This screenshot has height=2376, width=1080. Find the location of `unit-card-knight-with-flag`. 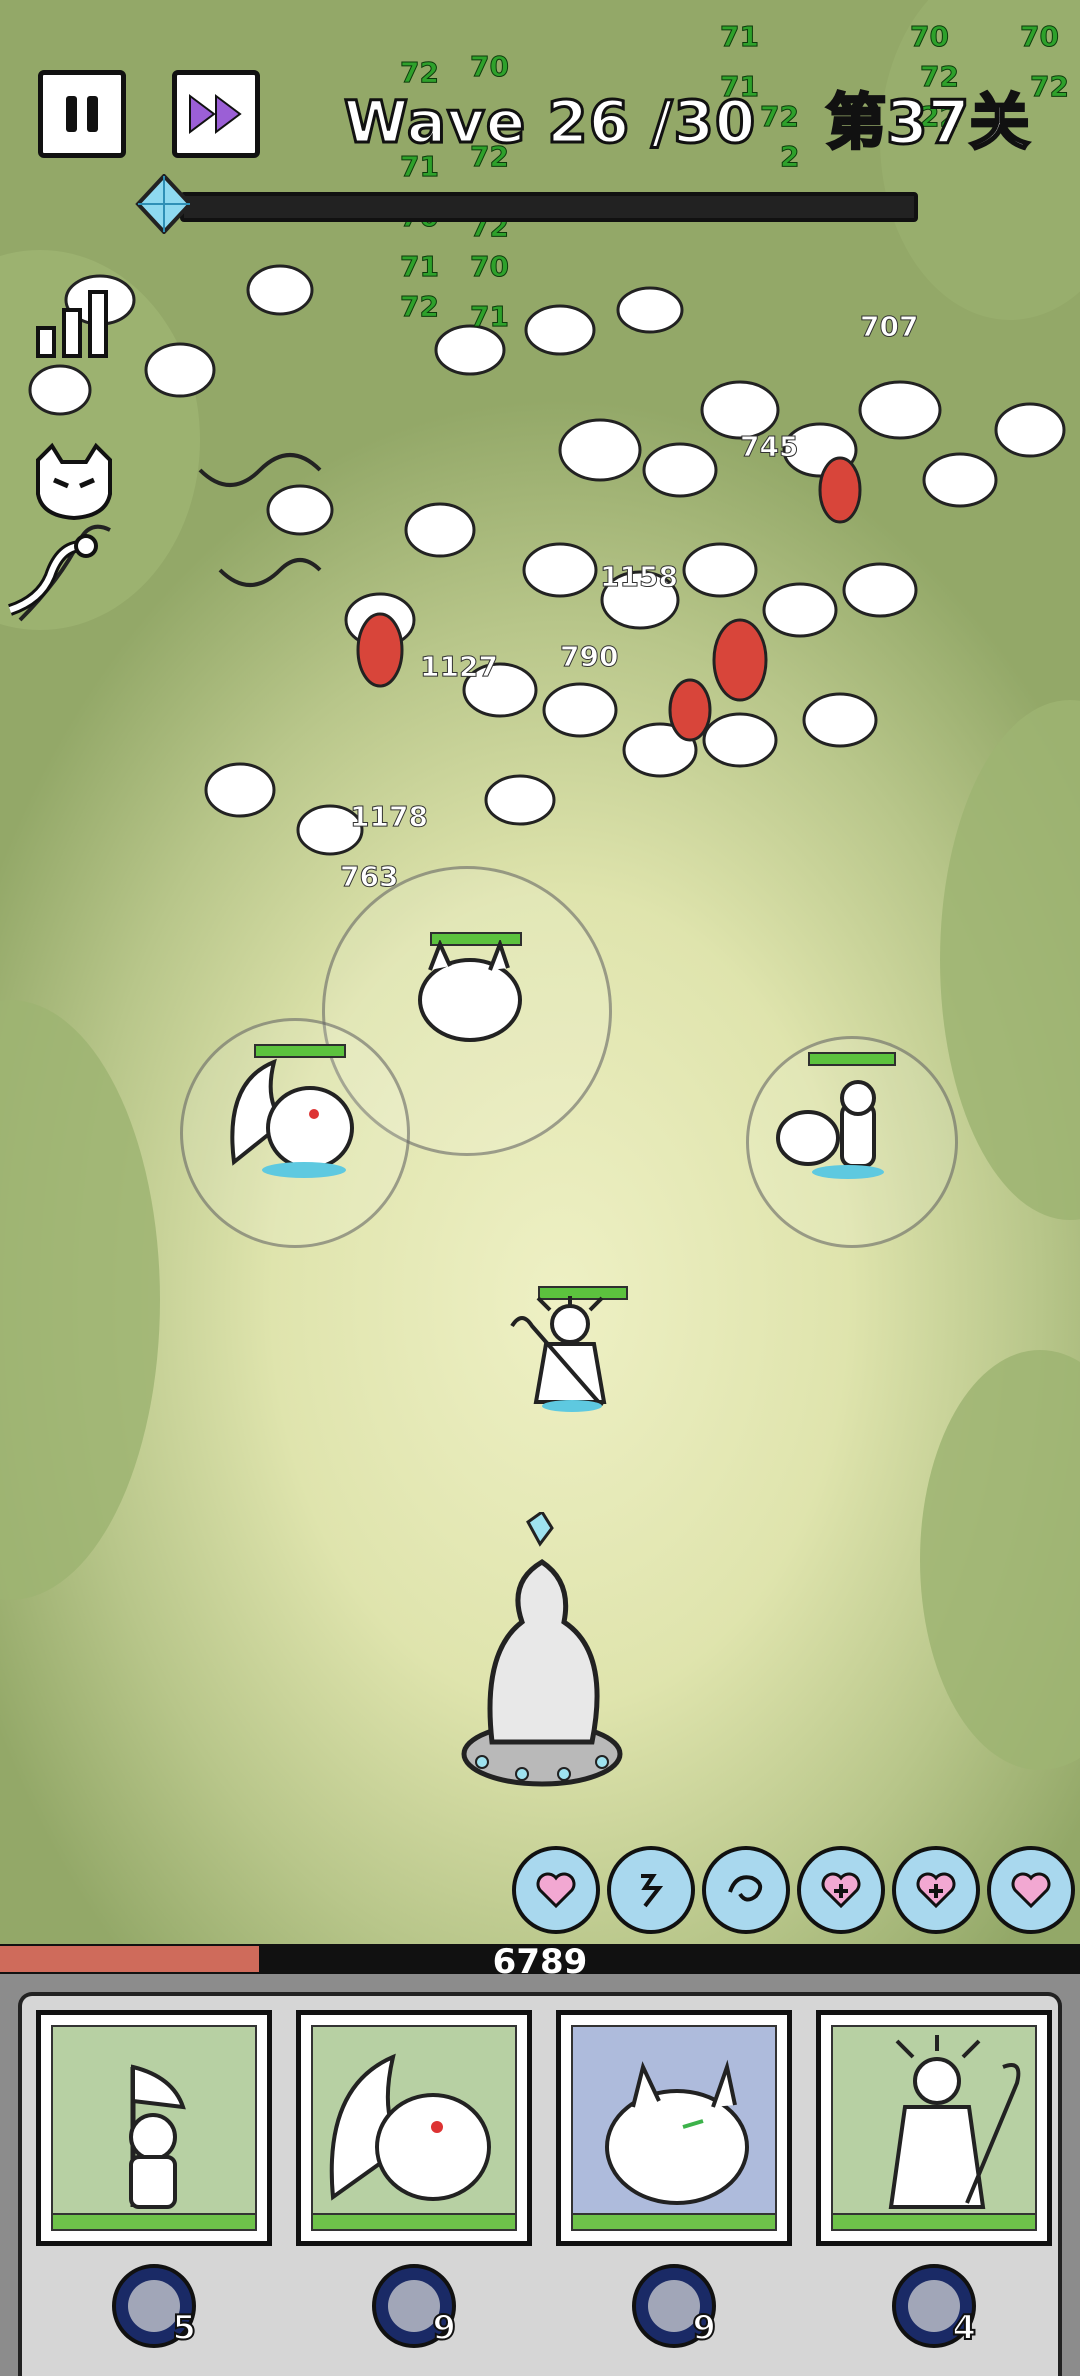

unit-card-knight-with-flag is located at coordinates (154, 2128).